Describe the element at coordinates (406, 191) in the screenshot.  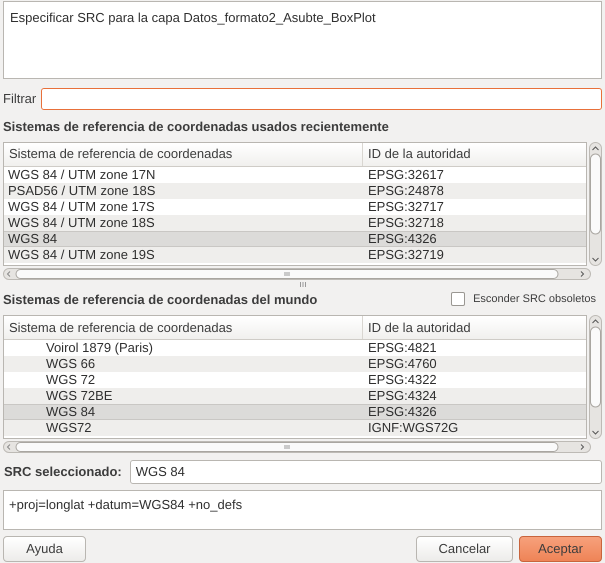
I see `table-cell-text: EPSG:24878` at that location.